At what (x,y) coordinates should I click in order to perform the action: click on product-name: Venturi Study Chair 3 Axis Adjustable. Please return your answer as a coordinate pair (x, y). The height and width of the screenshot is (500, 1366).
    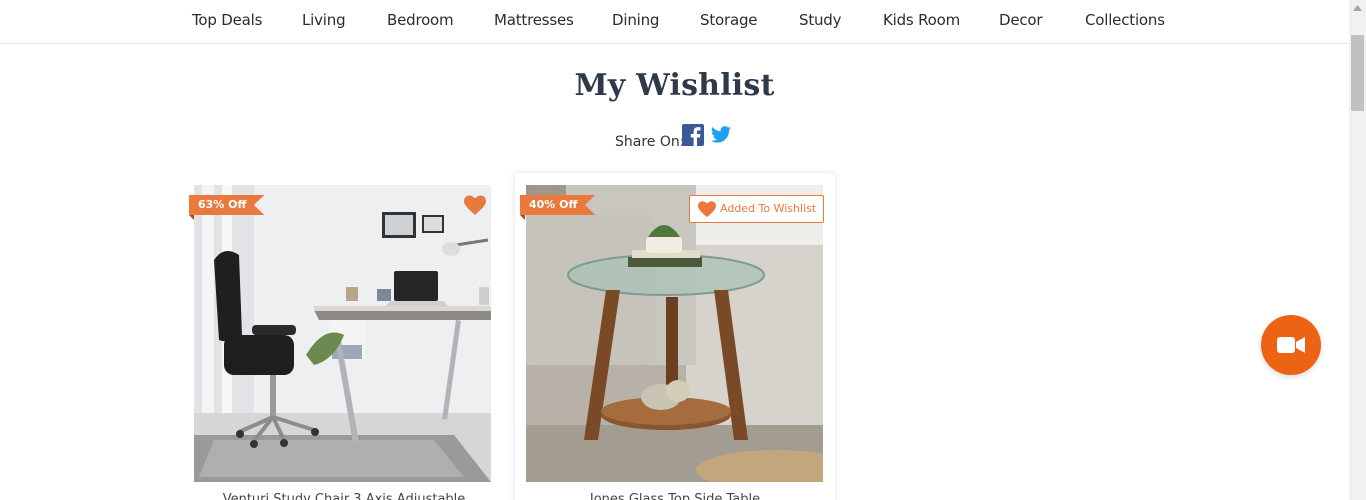
    Looking at the image, I should click on (344, 496).